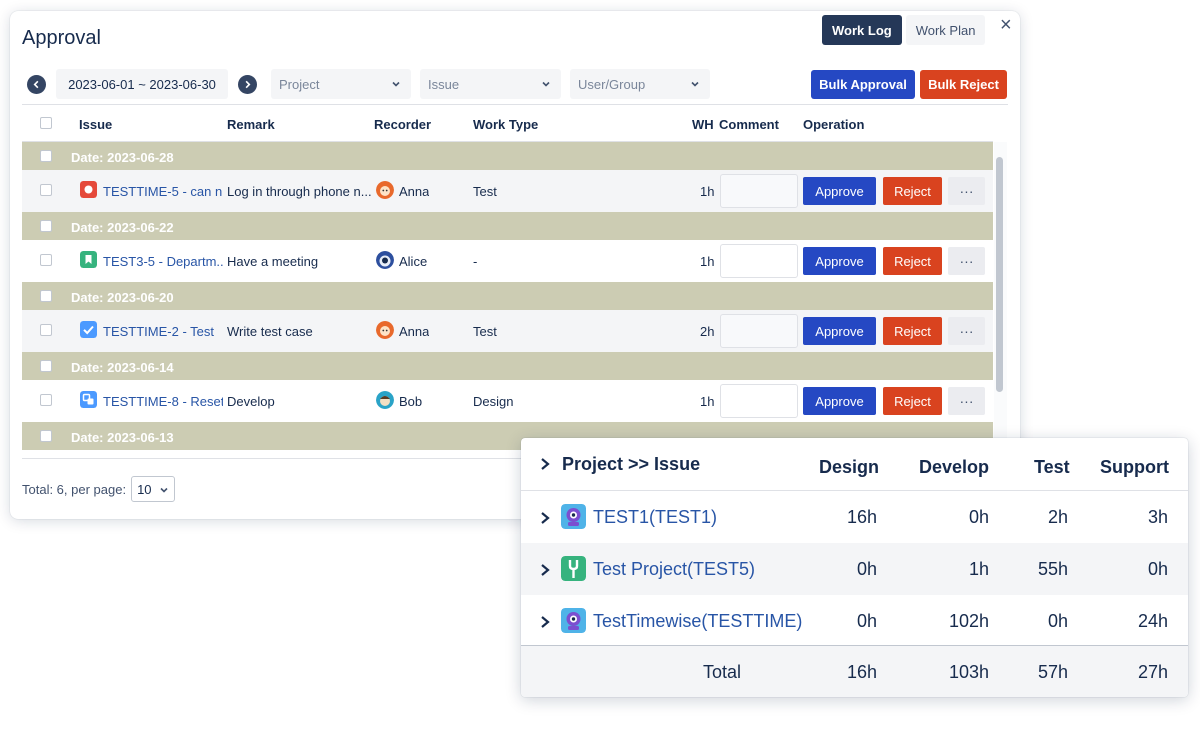 The height and width of the screenshot is (735, 1200). I want to click on tab-work-plan: Work Plan, so click(945, 30).